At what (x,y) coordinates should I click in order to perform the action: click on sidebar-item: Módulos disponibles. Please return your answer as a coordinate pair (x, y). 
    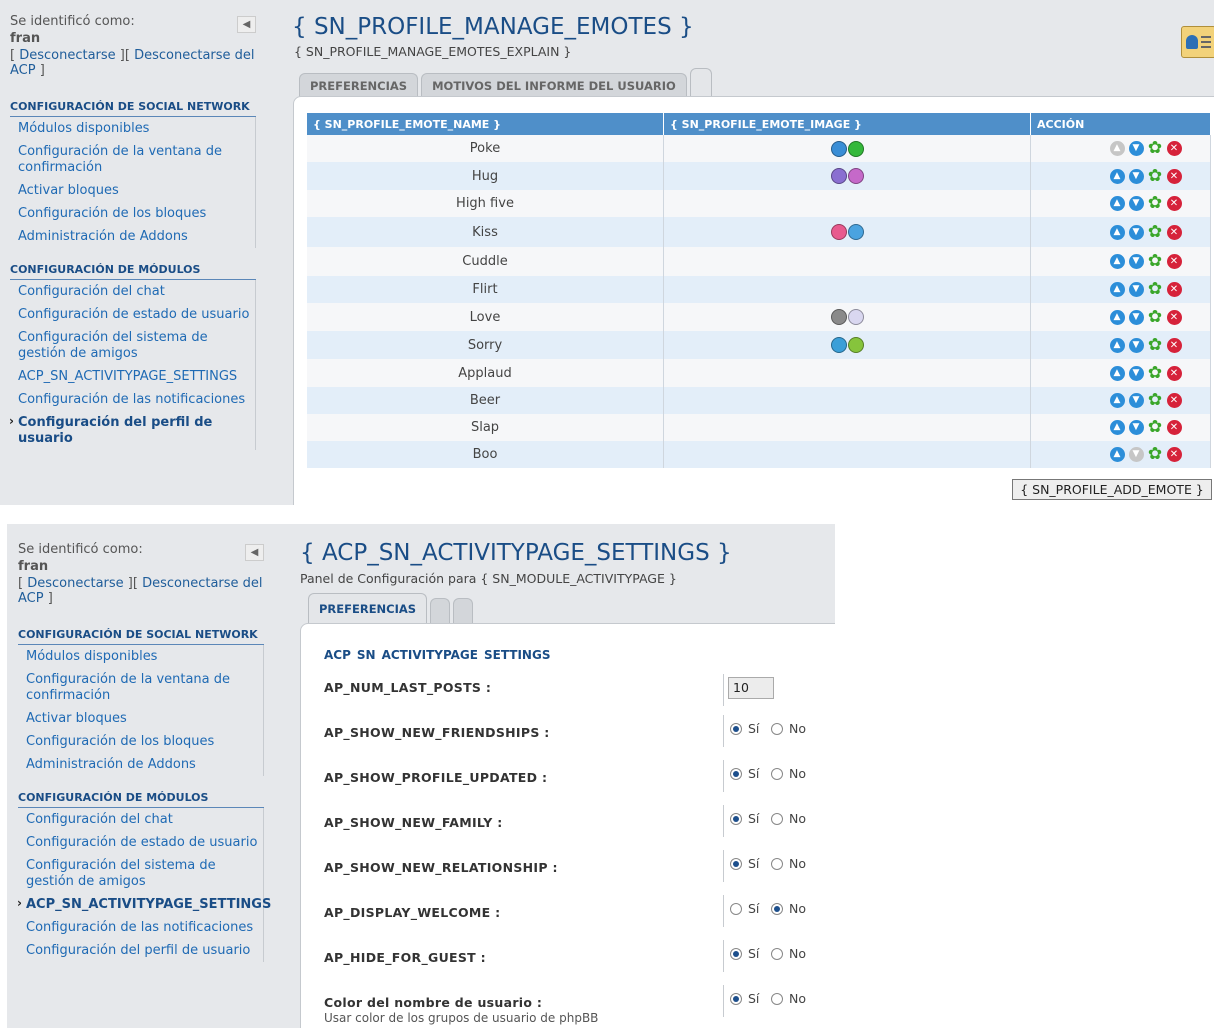
    Looking at the image, I should click on (132, 128).